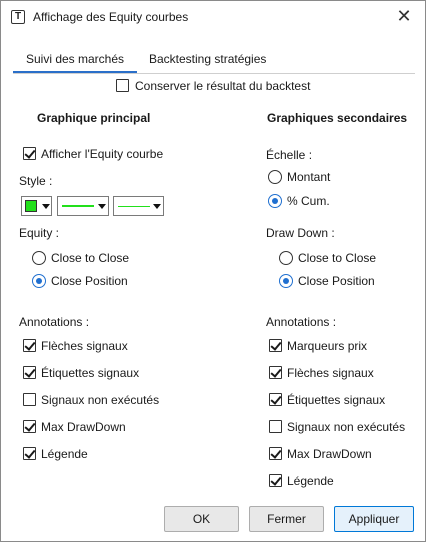 This screenshot has width=426, height=542. Describe the element at coordinates (78, 206) in the screenshot. I see `line-width-sample` at that location.